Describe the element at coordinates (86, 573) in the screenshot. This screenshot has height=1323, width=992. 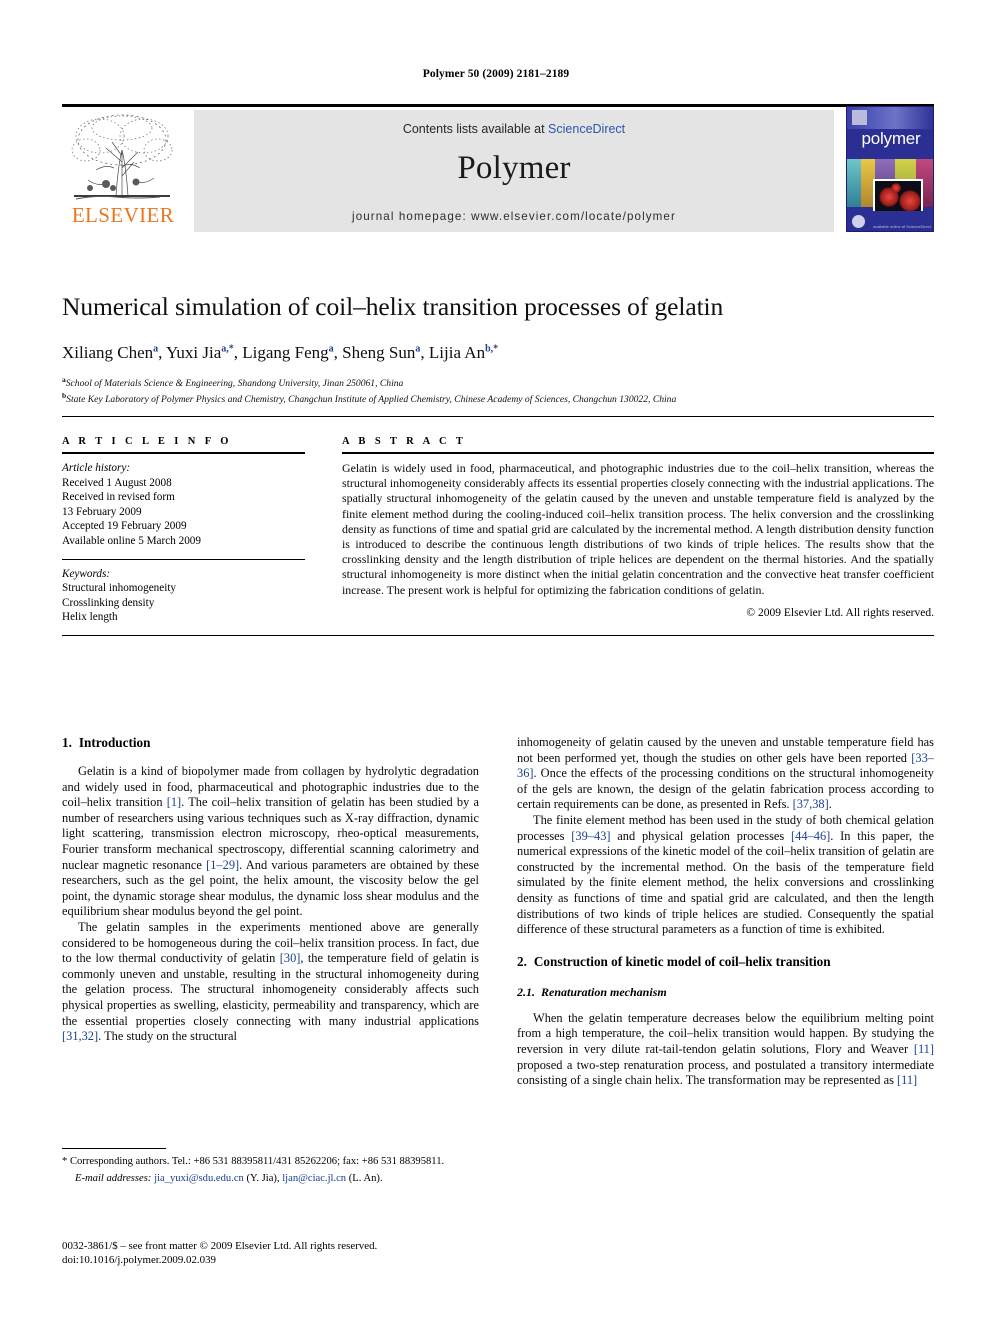
I see `keywords-label: Keywords:` at that location.